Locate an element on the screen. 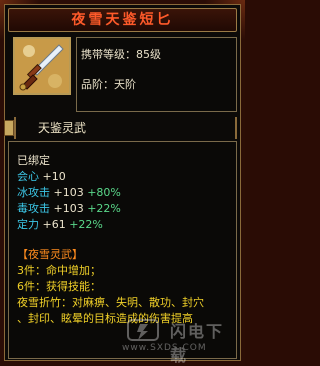 The width and height of the screenshot is (320, 366). site-watermark: 闪电下载 www.SXDS.COM is located at coordinates (176, 341).